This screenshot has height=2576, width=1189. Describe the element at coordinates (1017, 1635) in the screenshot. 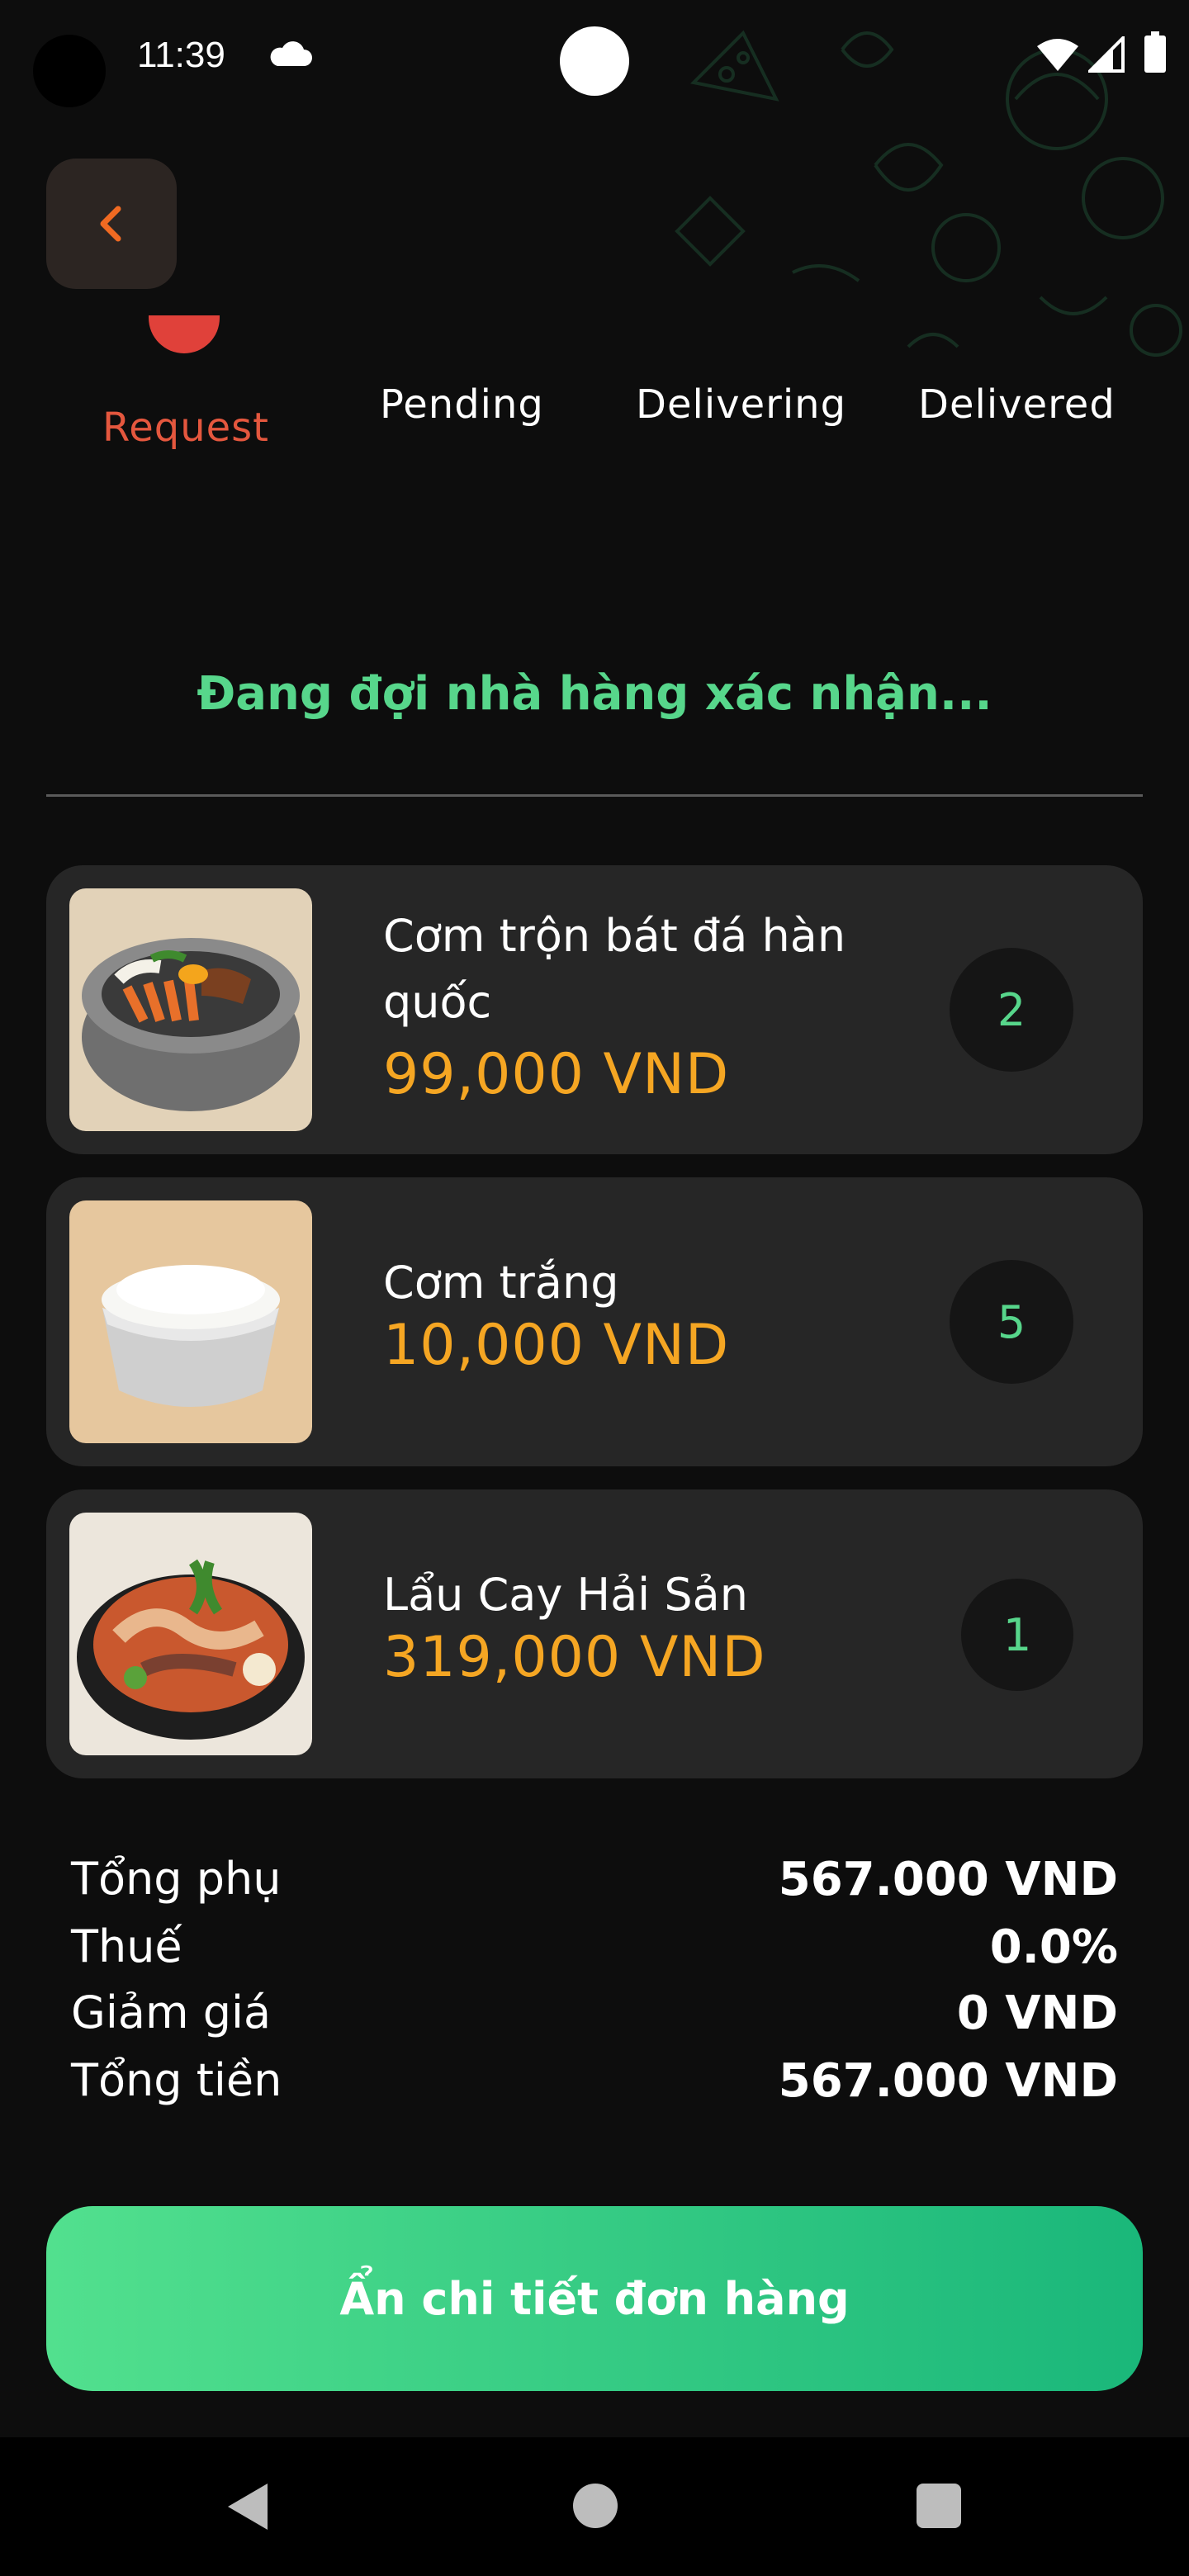

I see `quantity-badge: 1` at that location.